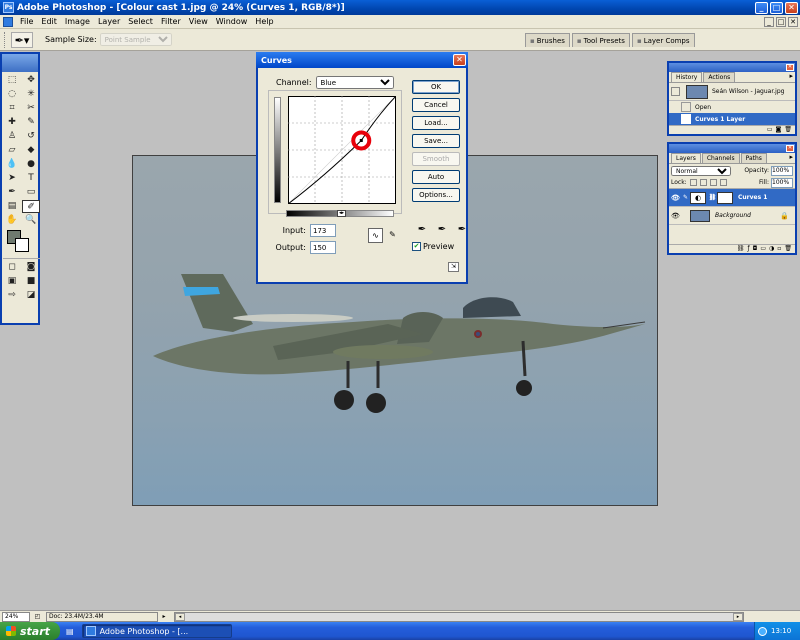  I want to click on menu-select: Select, so click(140, 21).